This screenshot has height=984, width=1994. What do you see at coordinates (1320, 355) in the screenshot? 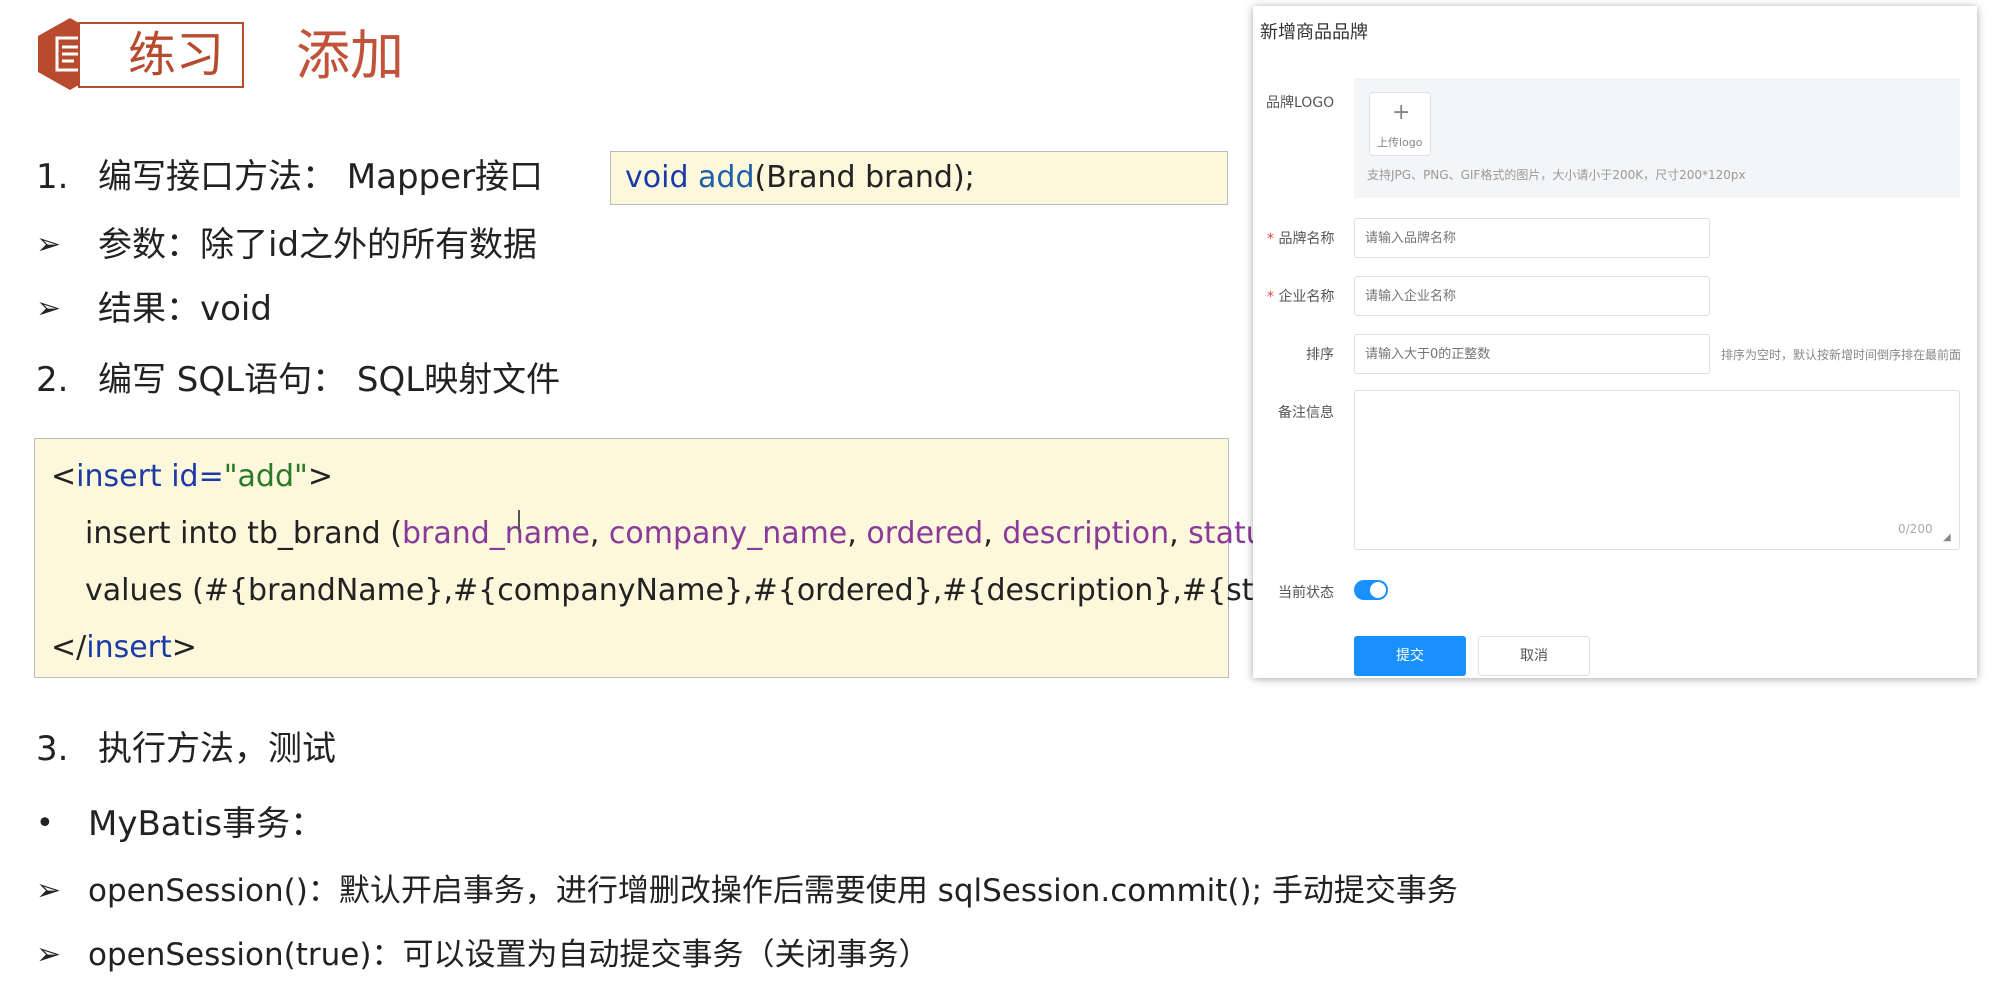
I see `sort-label: 排序` at bounding box center [1320, 355].